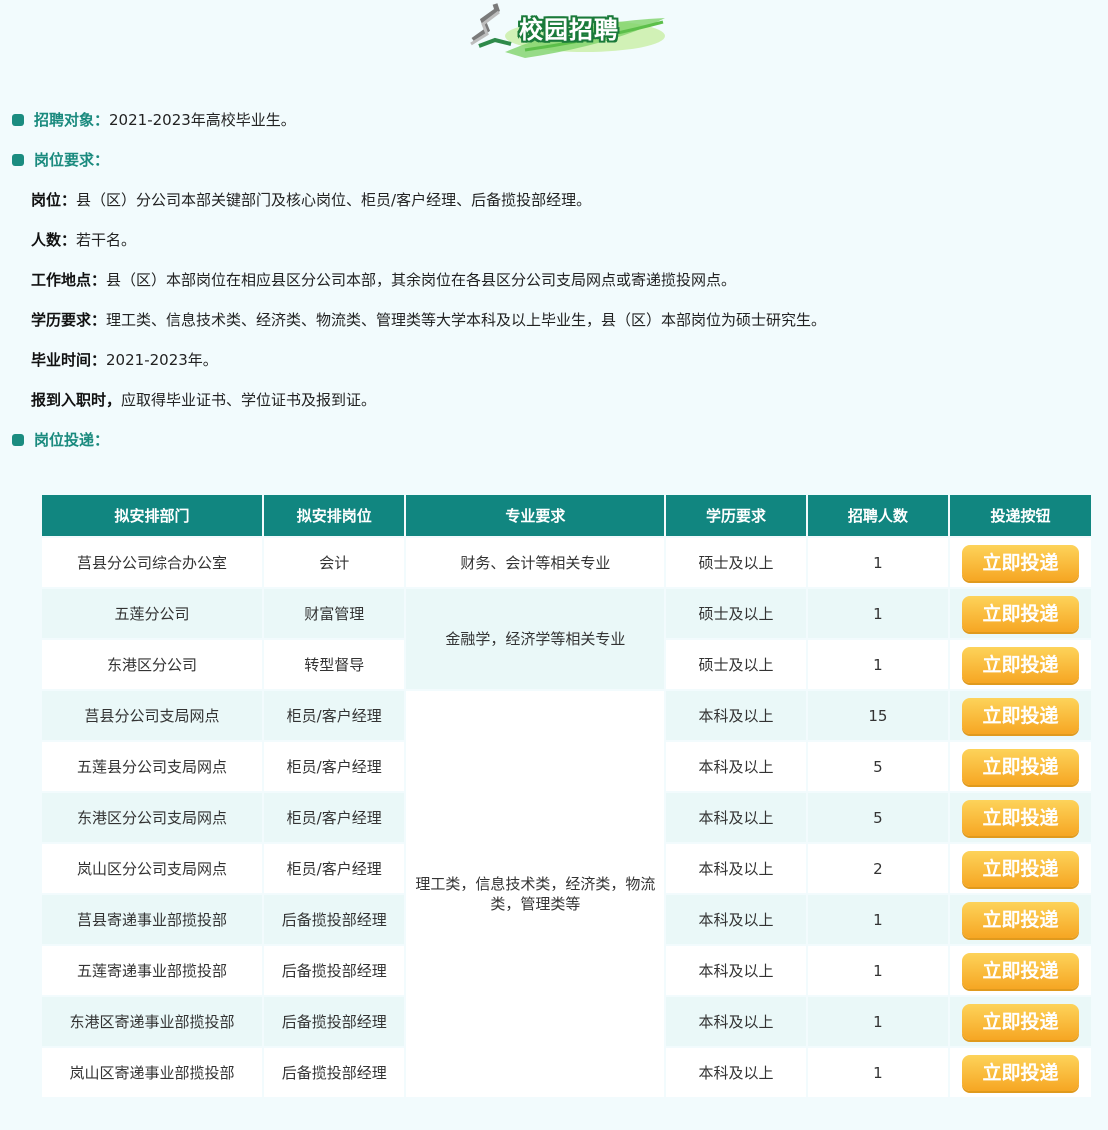 This screenshot has width=1108, height=1130. Describe the element at coordinates (878, 515) in the screenshot. I see `col-header-count: 招聘人数` at that location.